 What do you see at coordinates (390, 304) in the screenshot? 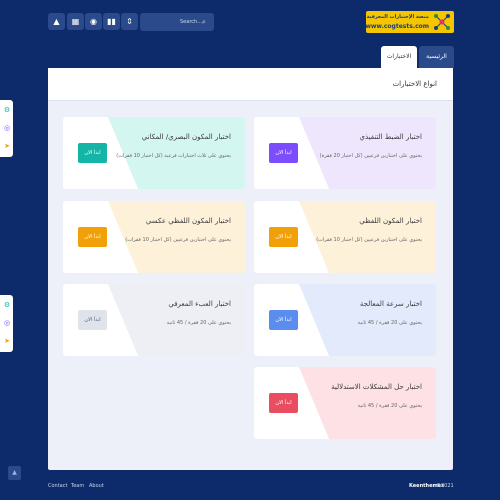
I see `card-title: اختبار سرعة المعالجة` at bounding box center [390, 304].